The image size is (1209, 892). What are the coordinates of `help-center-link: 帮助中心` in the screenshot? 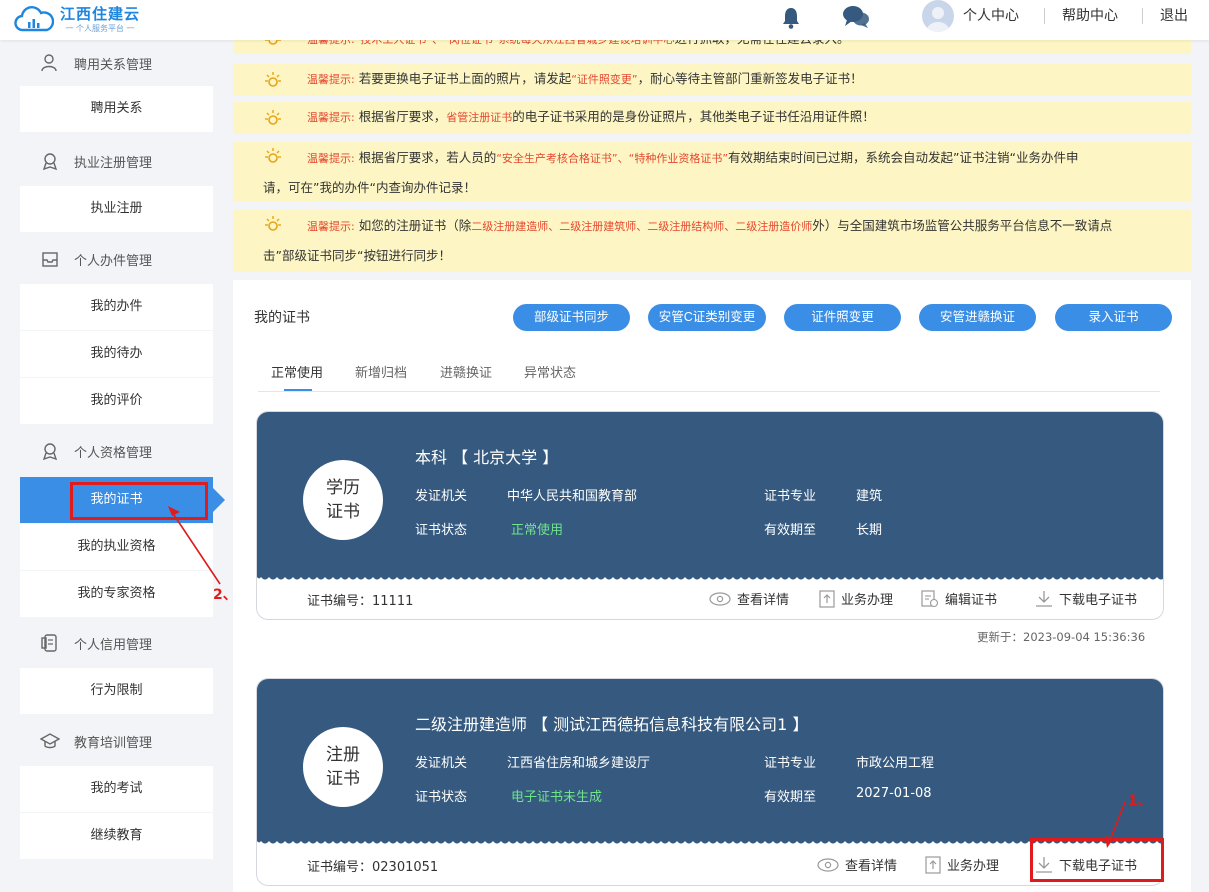 It's located at (1090, 16).